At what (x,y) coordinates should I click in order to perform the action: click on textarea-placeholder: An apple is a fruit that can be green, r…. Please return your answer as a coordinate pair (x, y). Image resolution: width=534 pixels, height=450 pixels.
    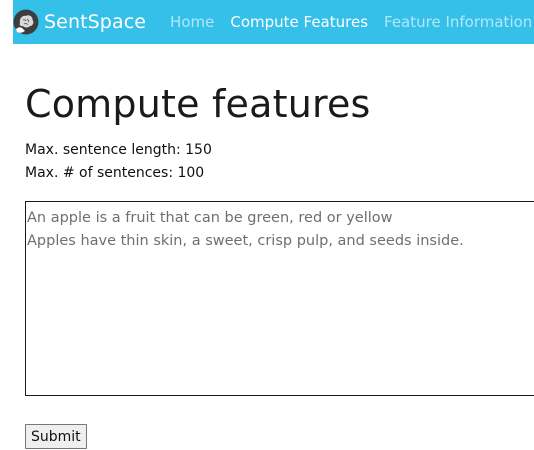
    Looking at the image, I should click on (245, 229).